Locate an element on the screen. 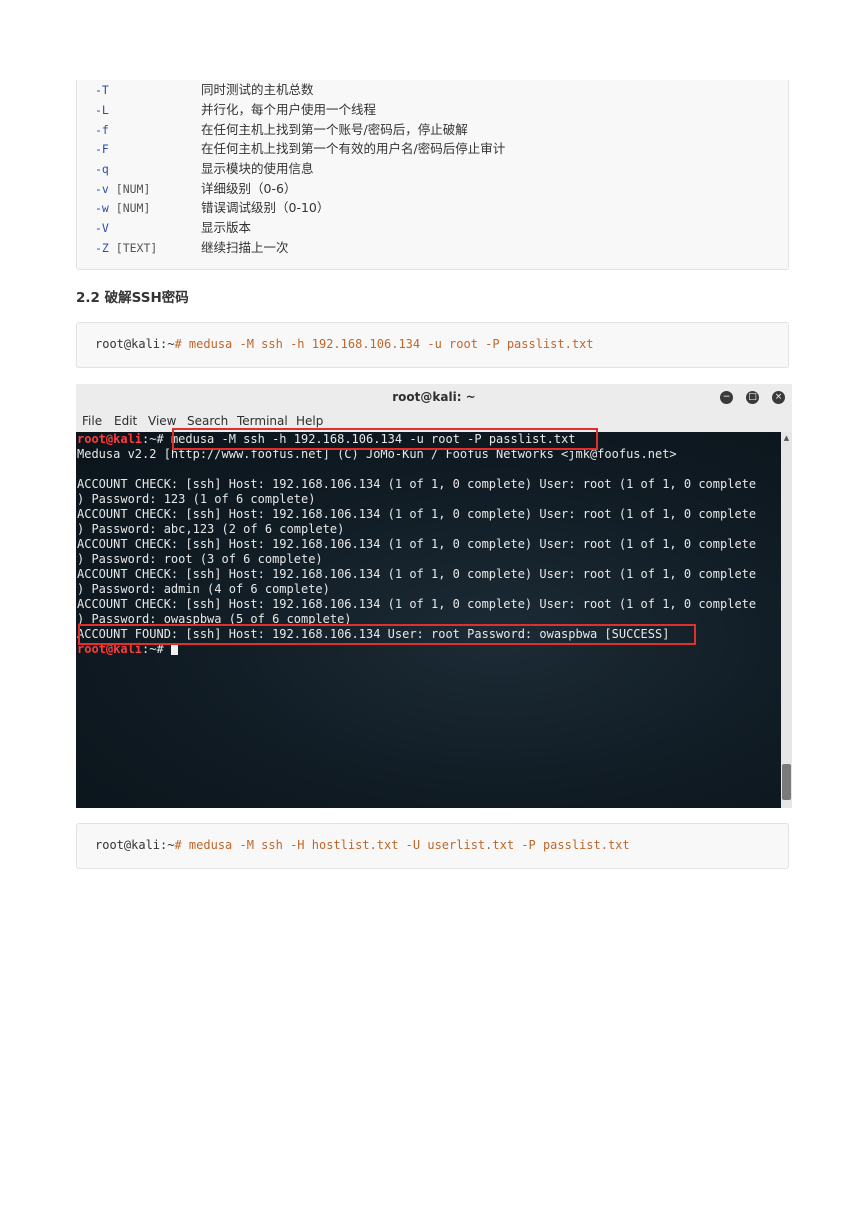 The width and height of the screenshot is (868, 1227). terminal-title: root@kali: ~ is located at coordinates (434, 397).